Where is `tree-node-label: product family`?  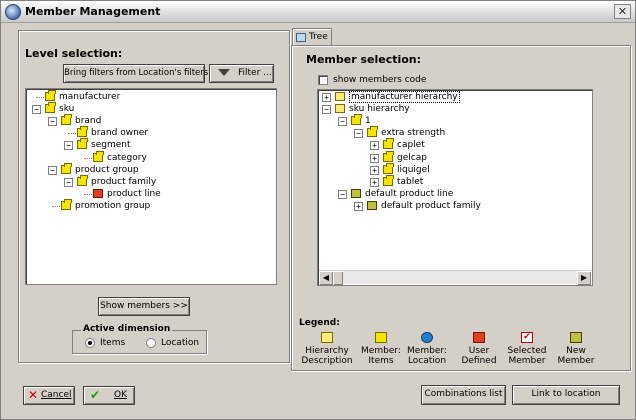 tree-node-label: product family is located at coordinates (124, 181).